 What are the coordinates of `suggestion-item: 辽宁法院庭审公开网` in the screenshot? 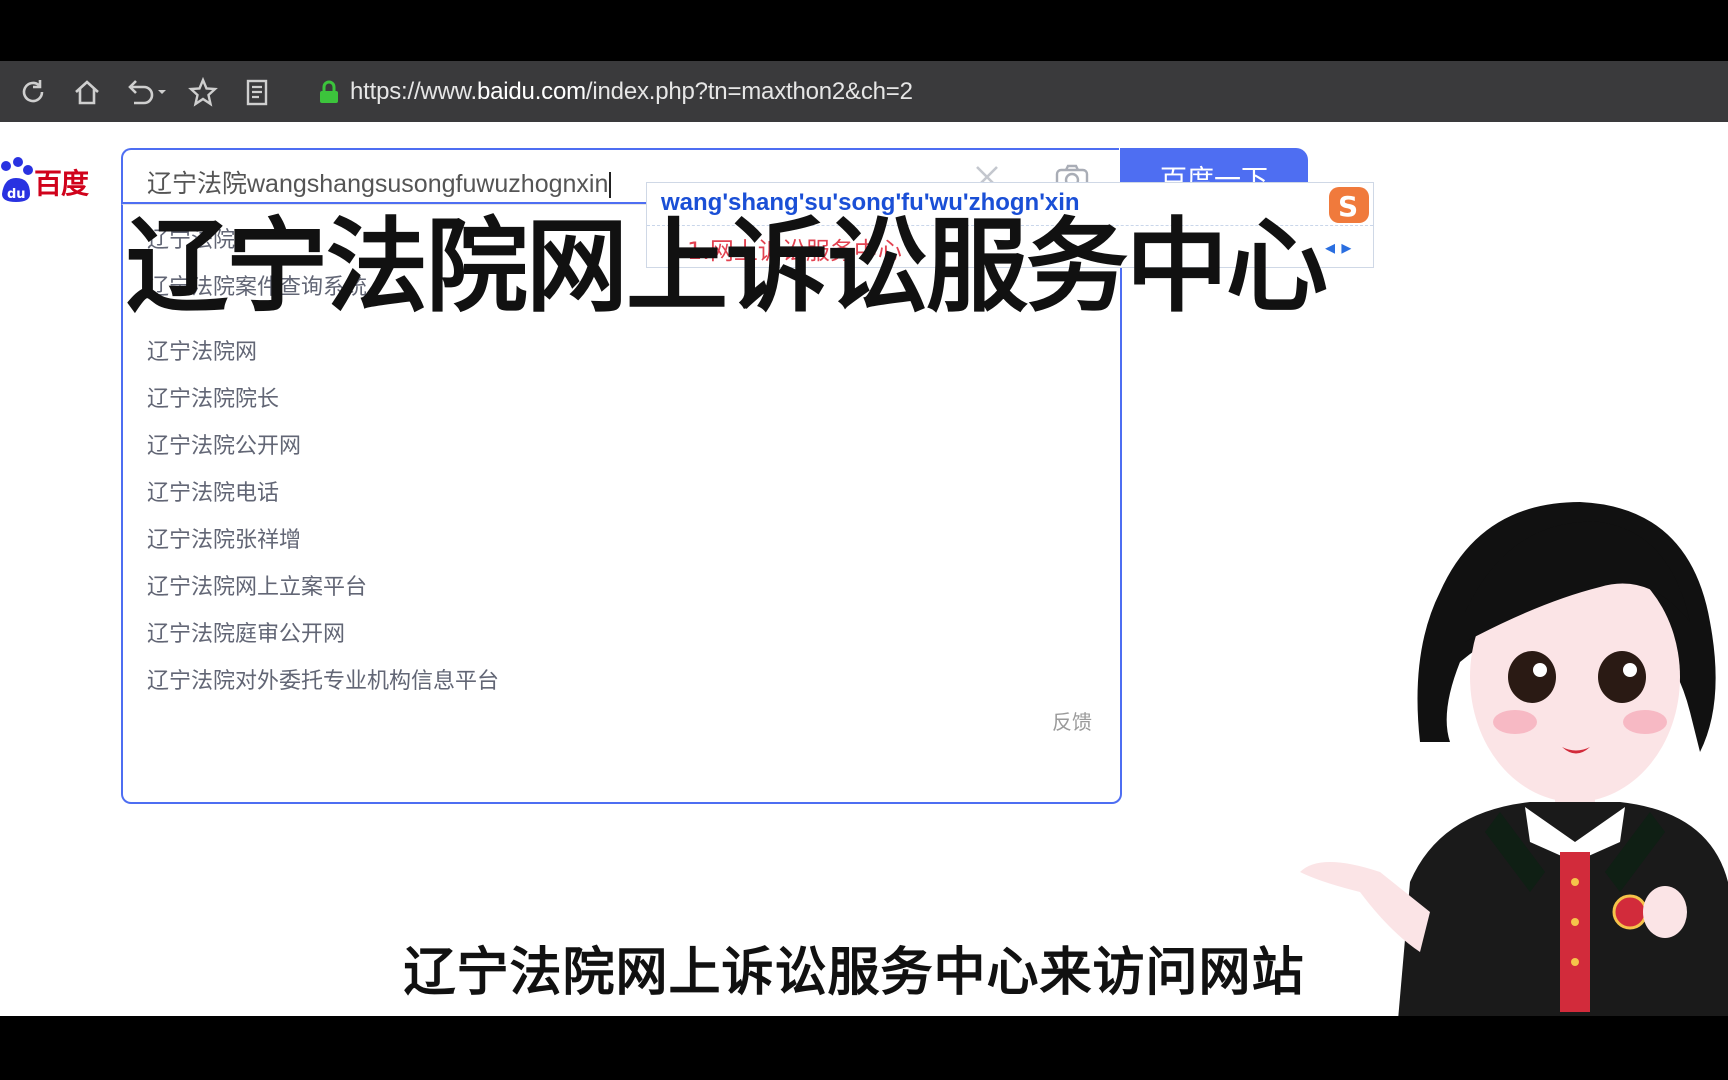 It's located at (246, 632).